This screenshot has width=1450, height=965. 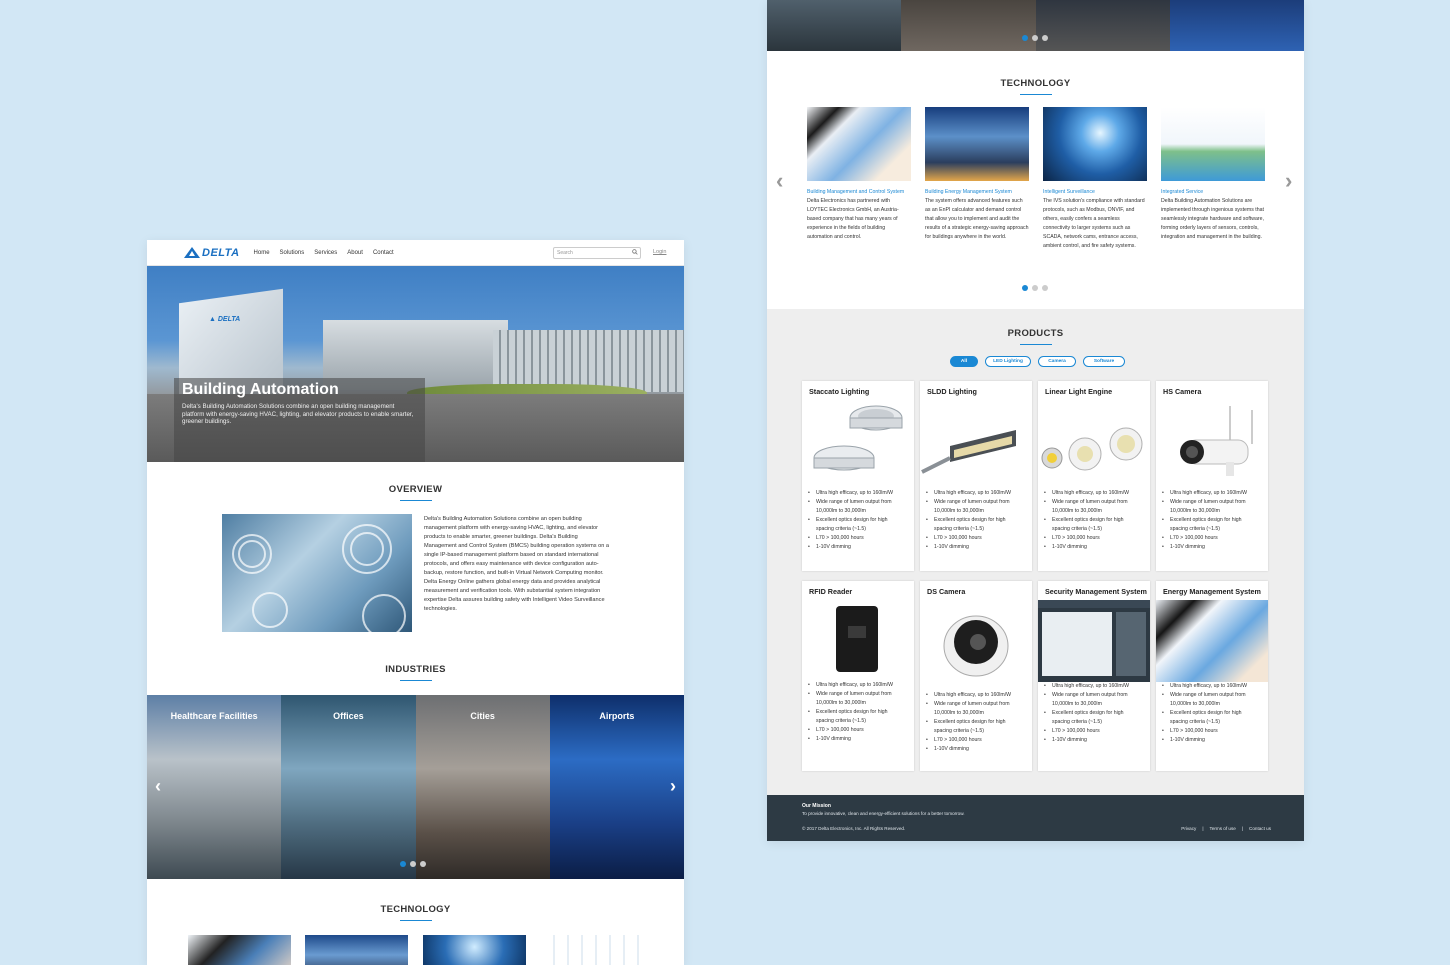 What do you see at coordinates (214, 716) in the screenshot?
I see `industry-label: Healthcare Facilities` at bounding box center [214, 716].